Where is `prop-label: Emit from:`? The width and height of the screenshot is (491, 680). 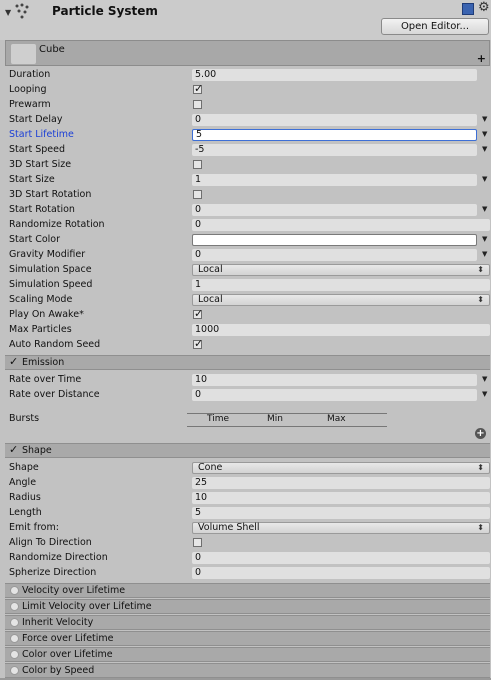 prop-label: Emit from: is located at coordinates (34, 527).